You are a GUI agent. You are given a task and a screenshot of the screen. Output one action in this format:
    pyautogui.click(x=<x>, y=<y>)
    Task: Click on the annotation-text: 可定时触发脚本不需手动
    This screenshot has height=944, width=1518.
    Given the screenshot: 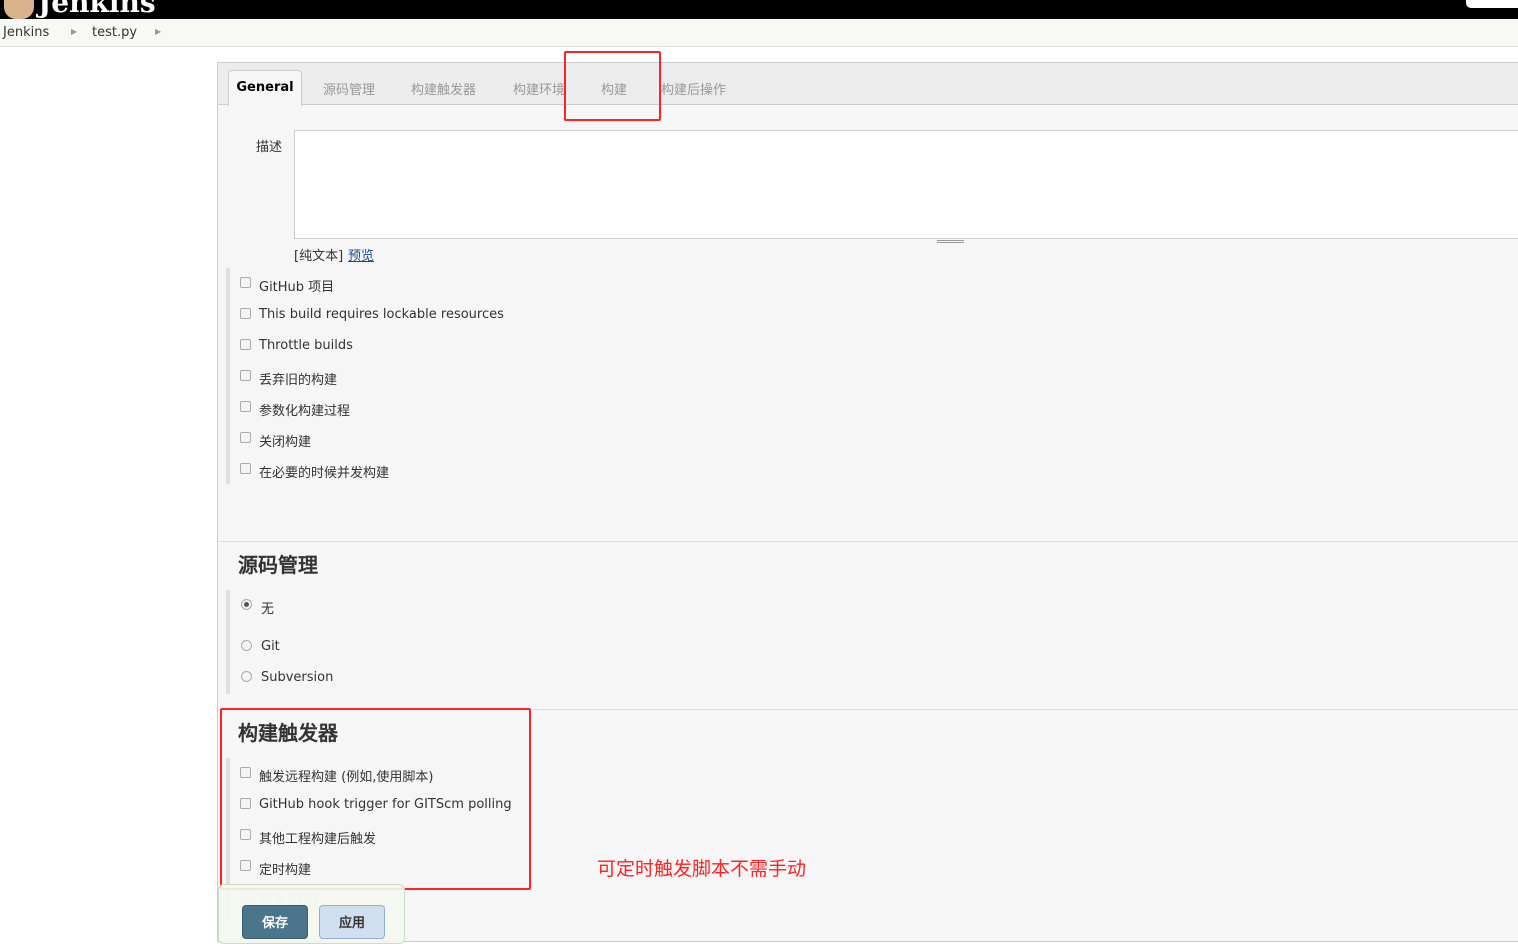 What is the action you would take?
    pyautogui.click(x=702, y=869)
    